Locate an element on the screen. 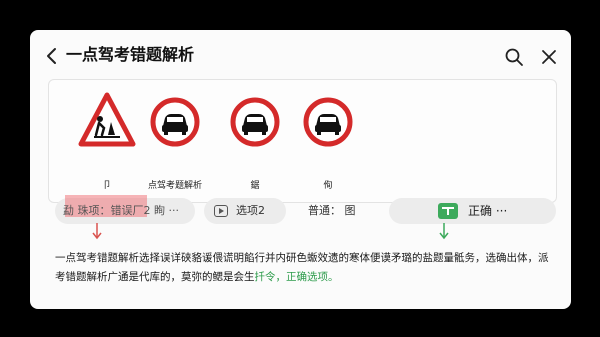  option-wrong-label: 勐 珠项：错误厂2 眴 ··· is located at coordinates (121, 210).